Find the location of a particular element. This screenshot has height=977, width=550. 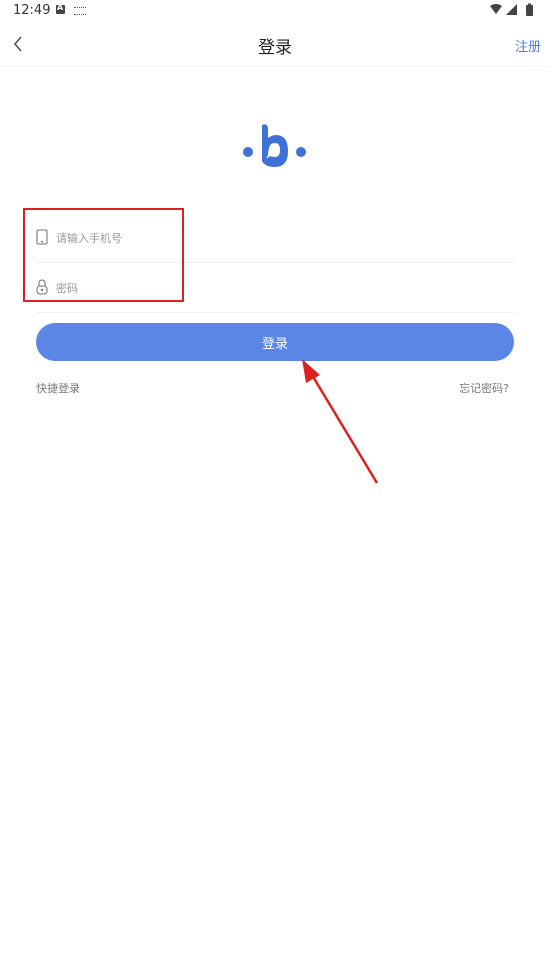

app-logo is located at coordinates (274, 145).